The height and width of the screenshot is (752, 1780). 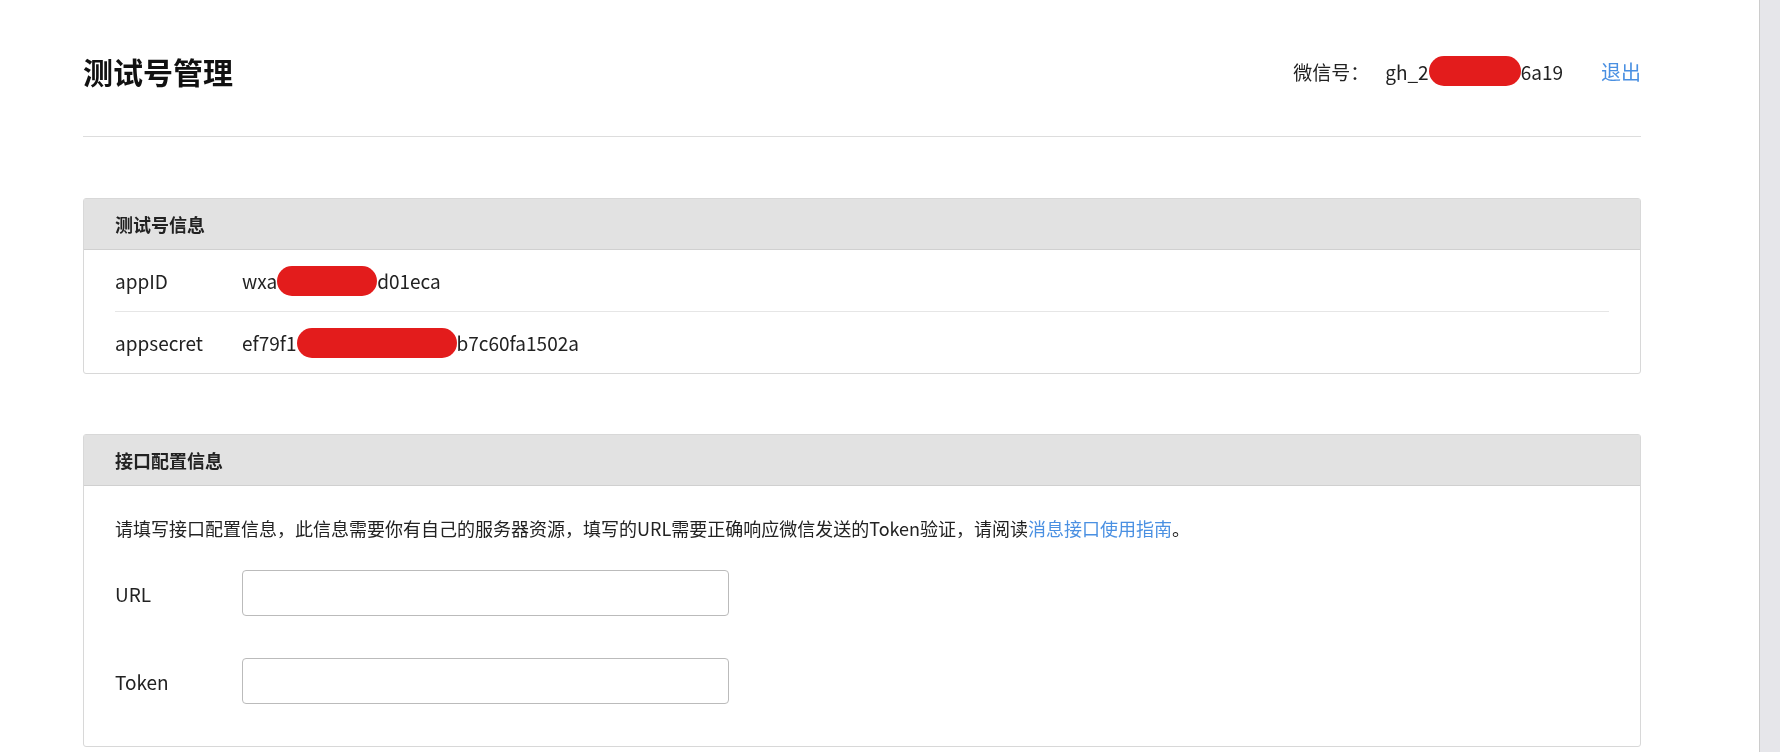 What do you see at coordinates (142, 280) in the screenshot?
I see `field-label: appID` at bounding box center [142, 280].